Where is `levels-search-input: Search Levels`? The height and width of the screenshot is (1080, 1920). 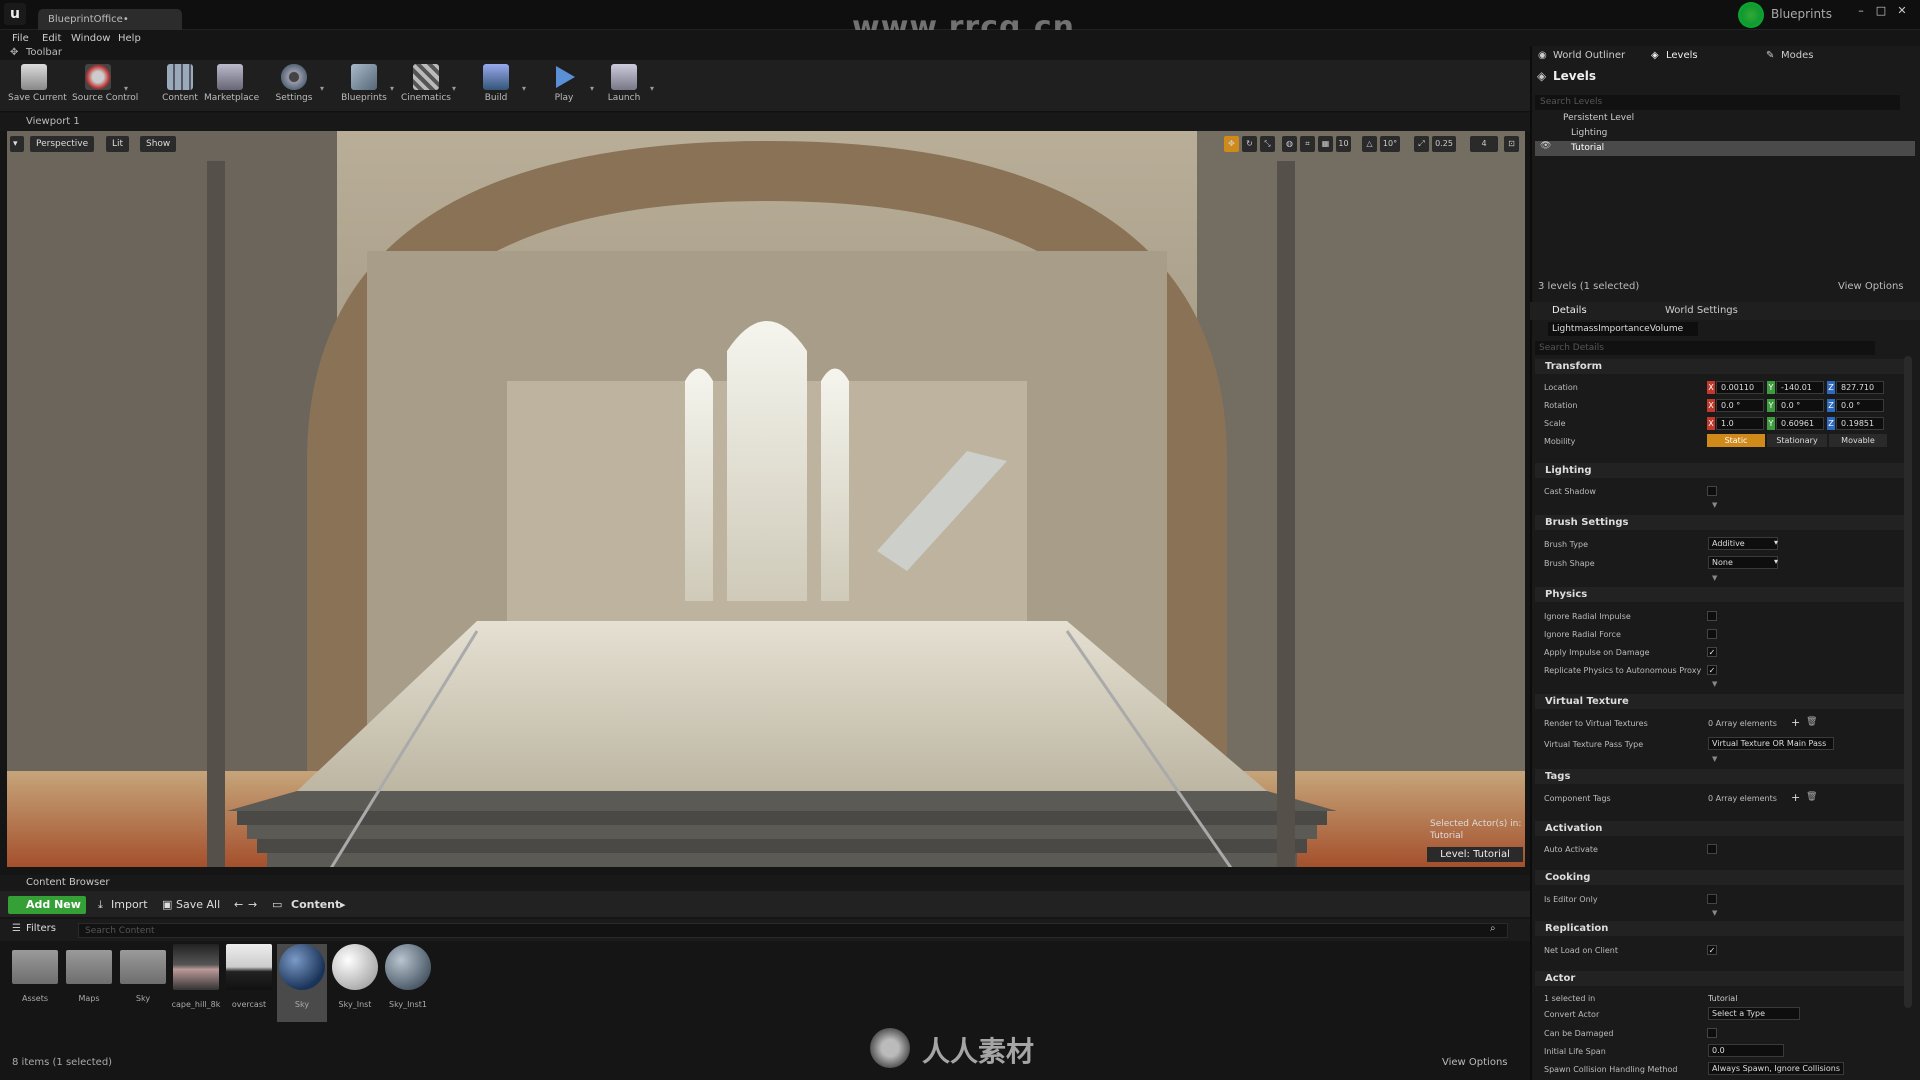
levels-search-input: Search Levels is located at coordinates (1717, 102).